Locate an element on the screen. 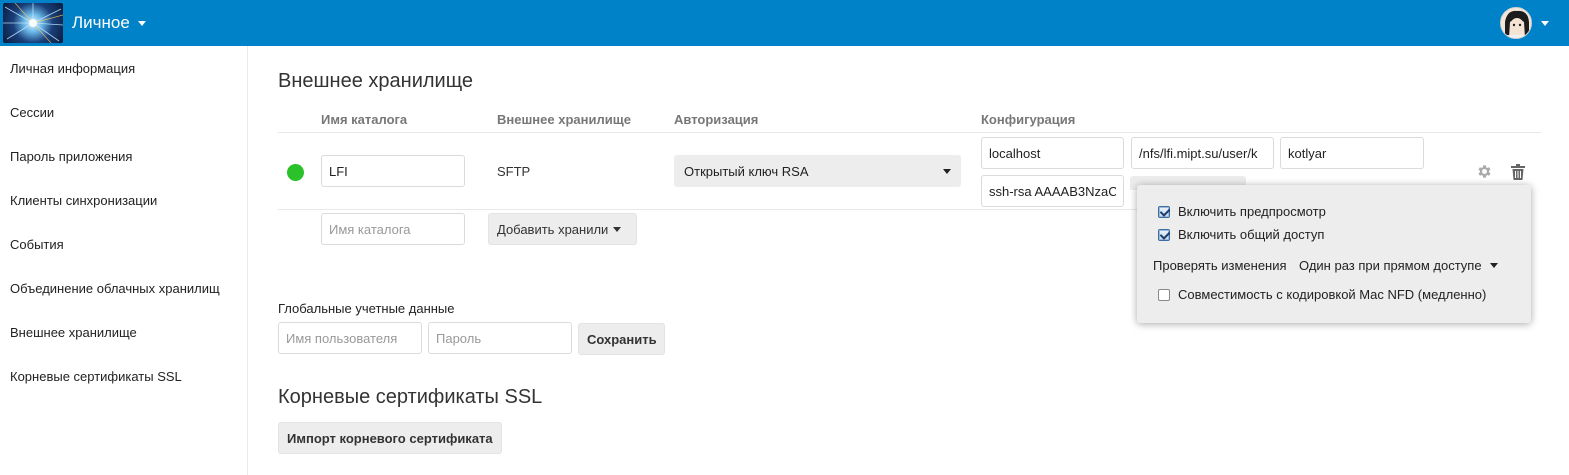 The width and height of the screenshot is (1569, 475). check-changes-value: Один раз при прямом доступе is located at coordinates (1390, 265).